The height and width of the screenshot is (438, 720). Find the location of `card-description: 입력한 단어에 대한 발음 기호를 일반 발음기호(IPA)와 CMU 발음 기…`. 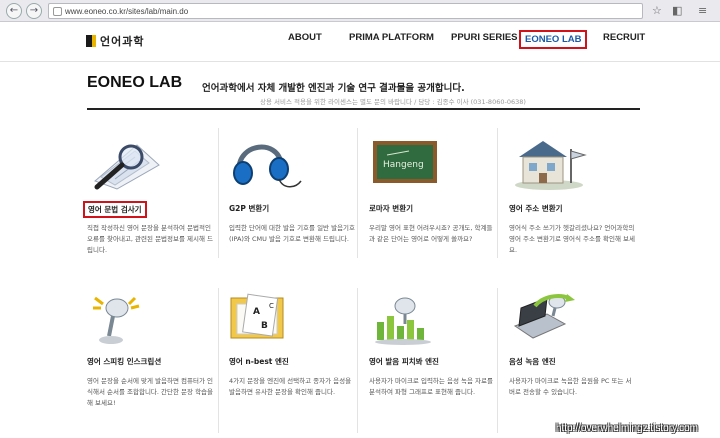

card-description: 입력한 단어에 대한 발음 기호를 일반 발음기호(IPA)와 CMU 발음 기… is located at coordinates (292, 233).